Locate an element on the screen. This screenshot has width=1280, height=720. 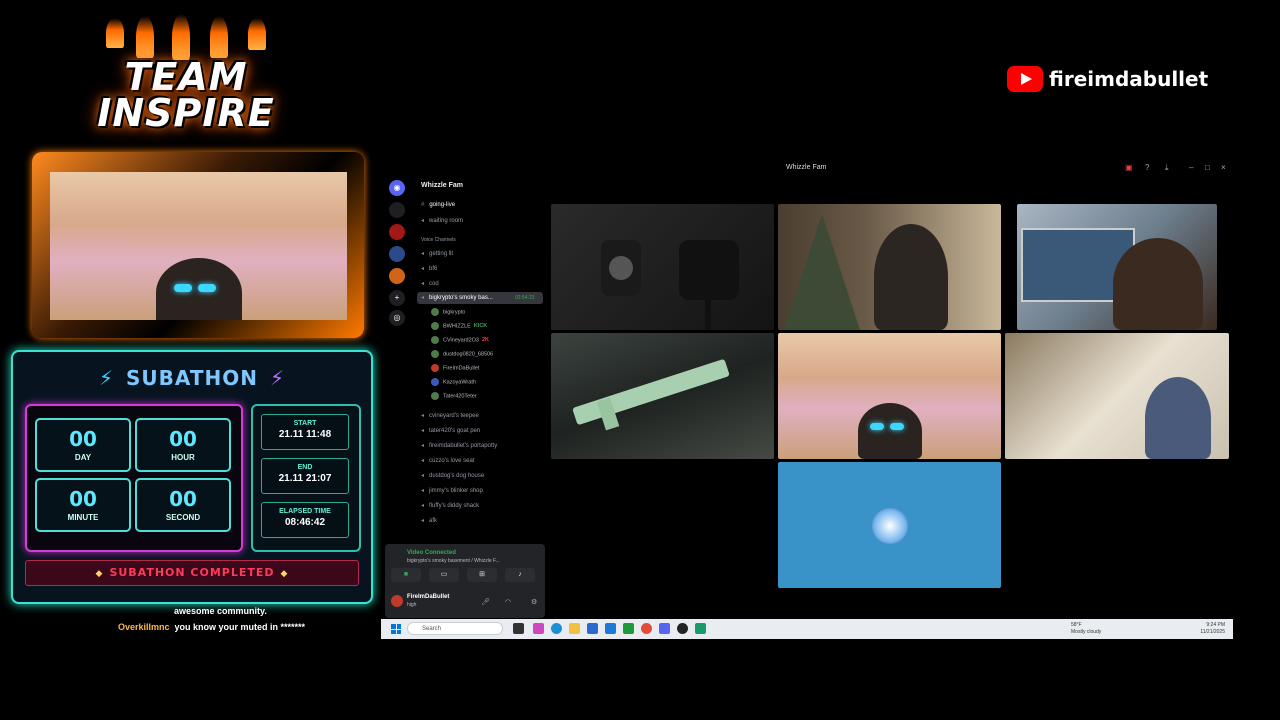
task-view-icon is located at coordinates (518, 628).